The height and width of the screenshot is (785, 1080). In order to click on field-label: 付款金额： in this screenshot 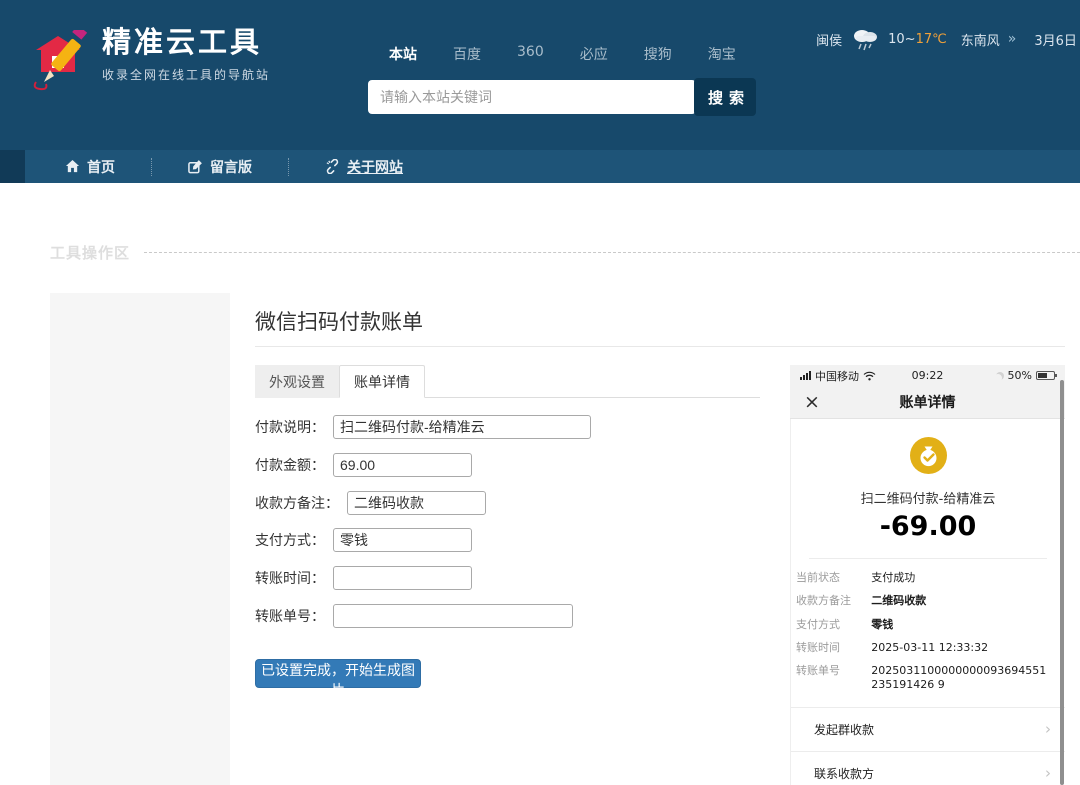, I will do `click(290, 466)`.